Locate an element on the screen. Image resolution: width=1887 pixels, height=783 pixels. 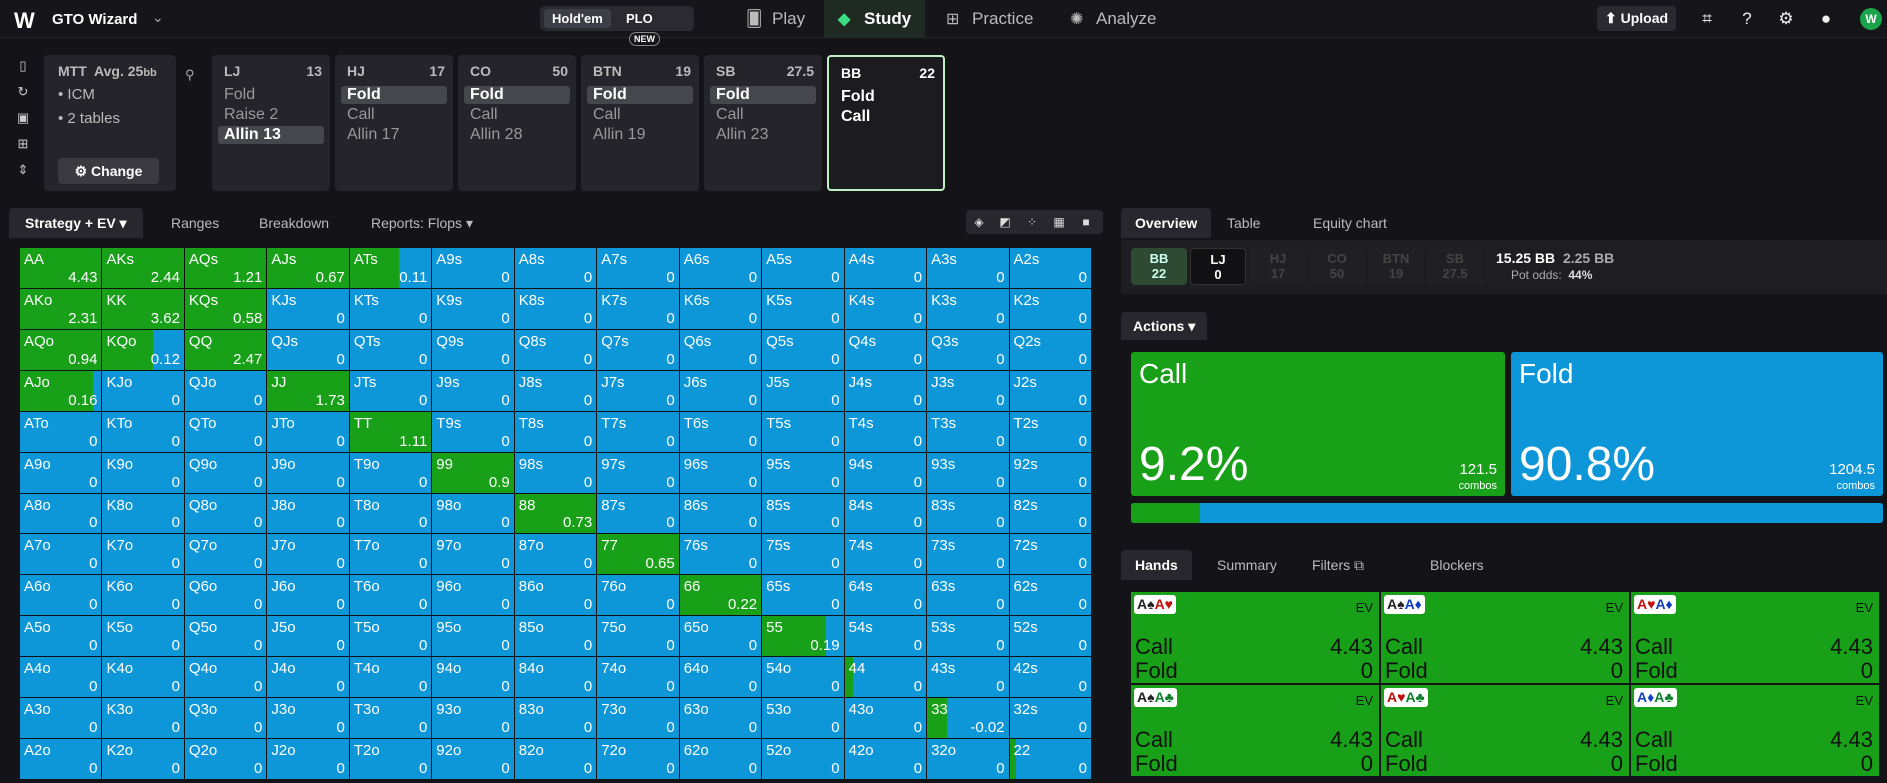
hand-cell: 42s 0 is located at coordinates (1050, 677).